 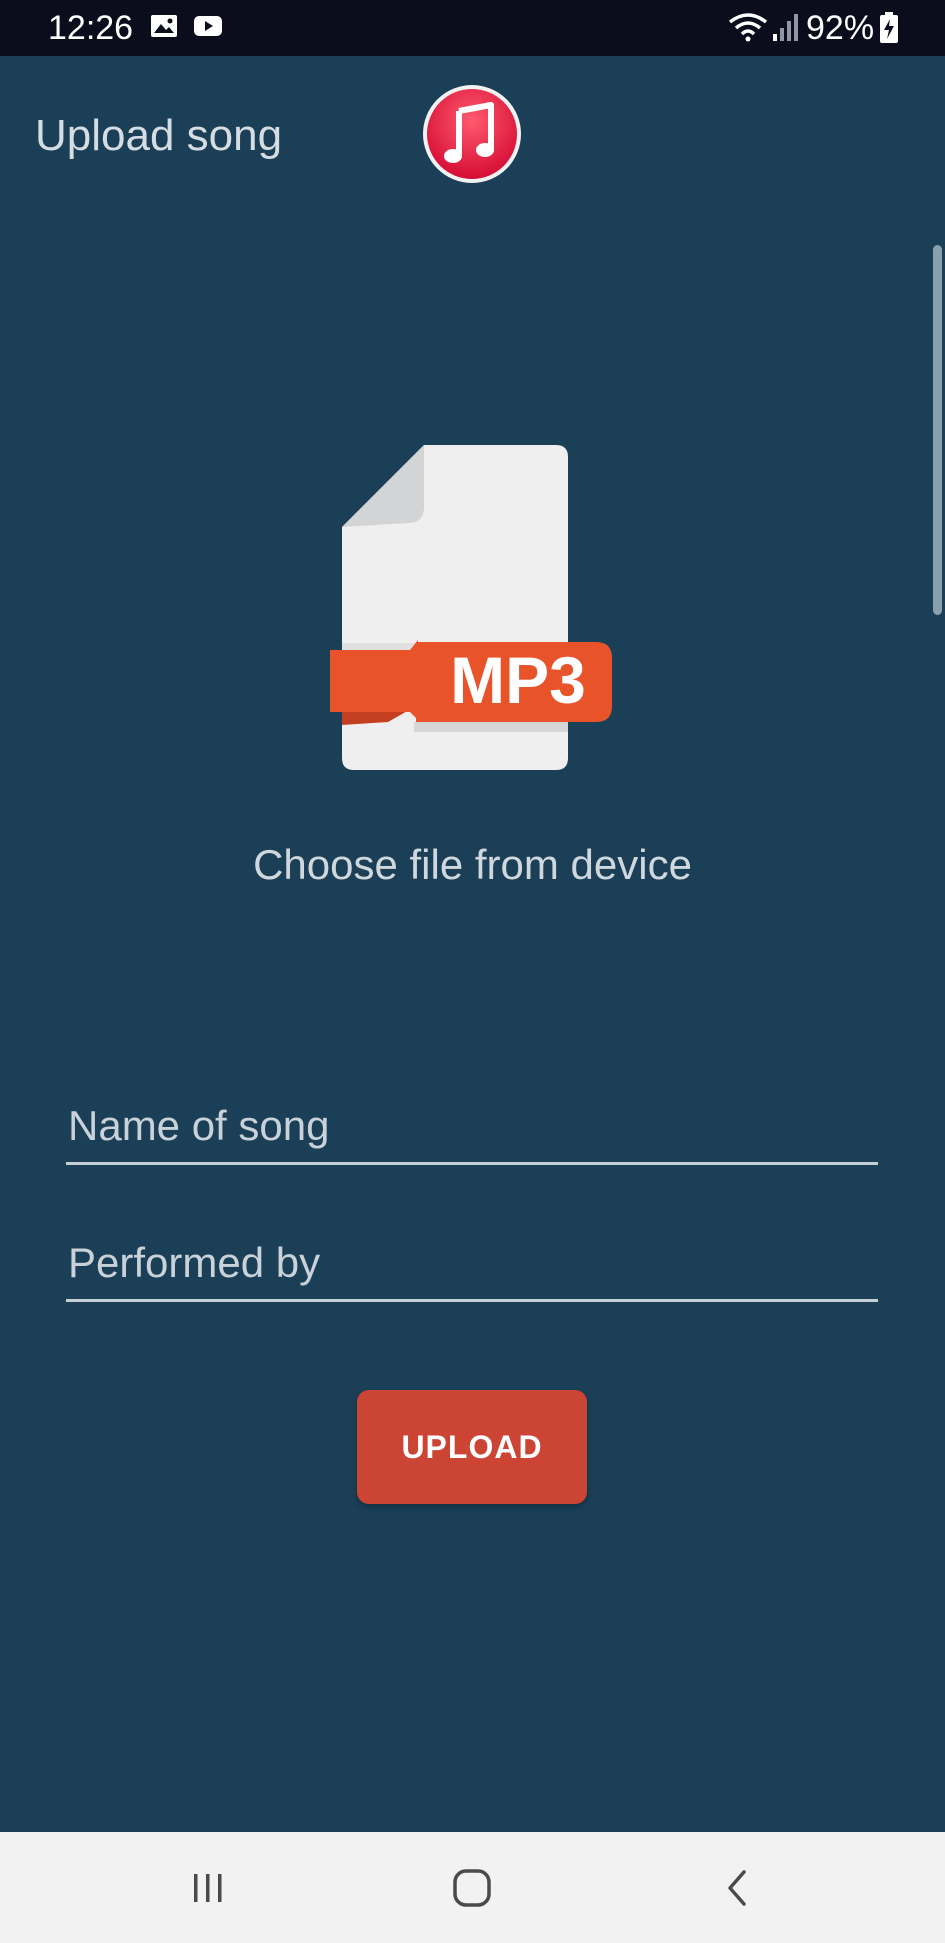 I want to click on upload-button: UPLOAD, so click(x=472, y=1447).